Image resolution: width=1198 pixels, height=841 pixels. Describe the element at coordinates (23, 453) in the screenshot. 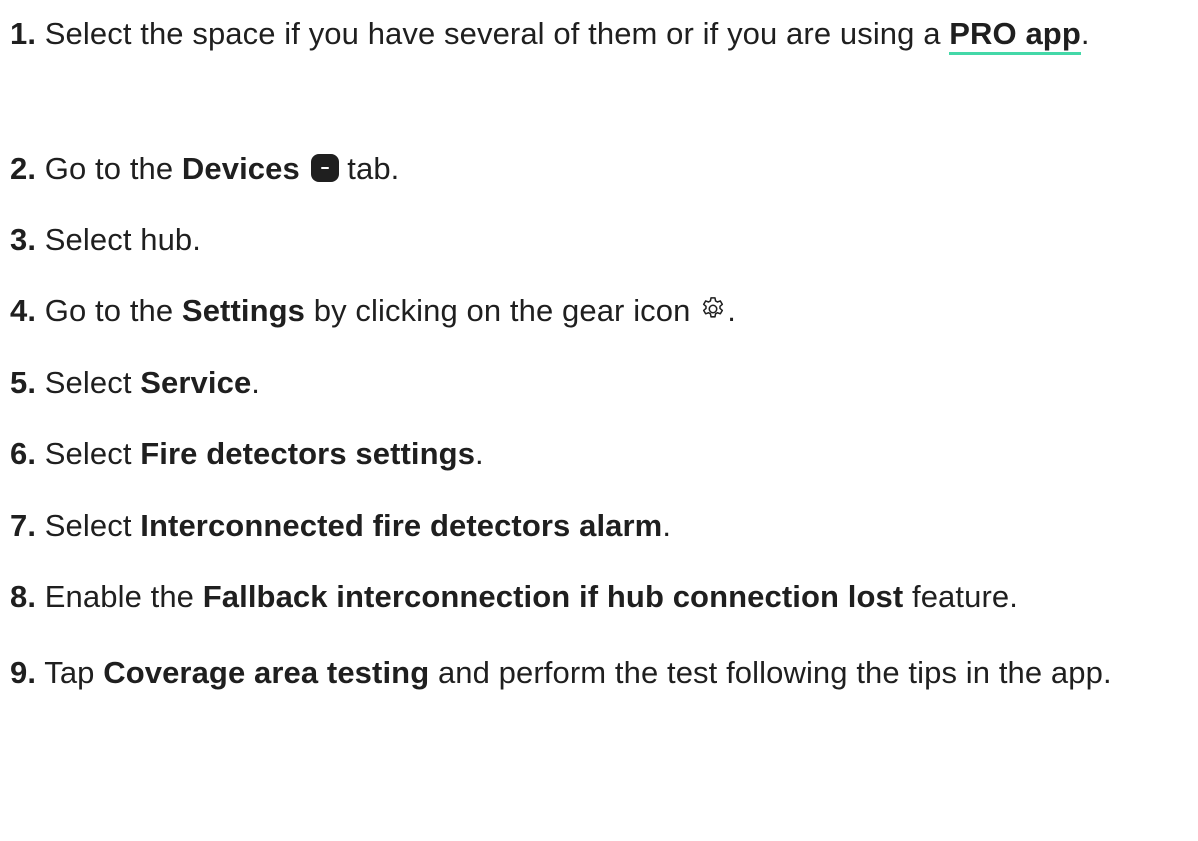

I see `step-number: 6.` at that location.